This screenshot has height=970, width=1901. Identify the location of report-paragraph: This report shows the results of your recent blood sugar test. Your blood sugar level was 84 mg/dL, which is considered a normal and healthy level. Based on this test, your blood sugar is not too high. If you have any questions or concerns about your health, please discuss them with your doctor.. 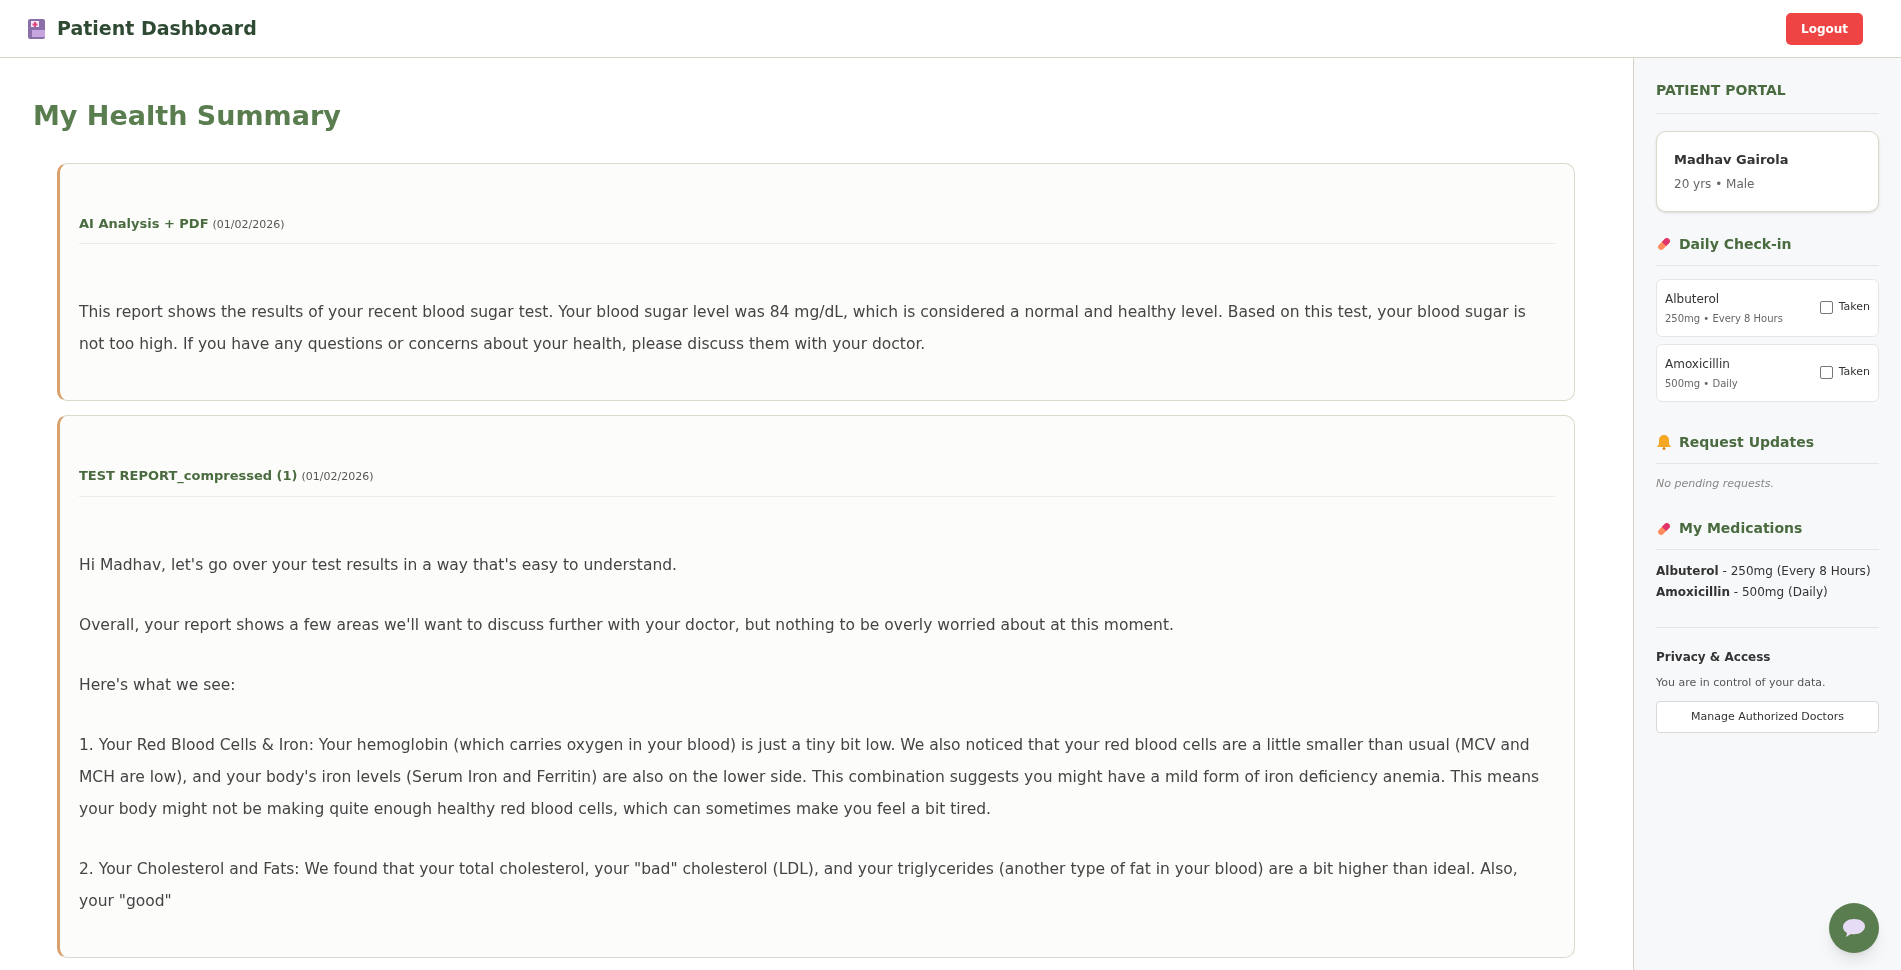
(803, 328).